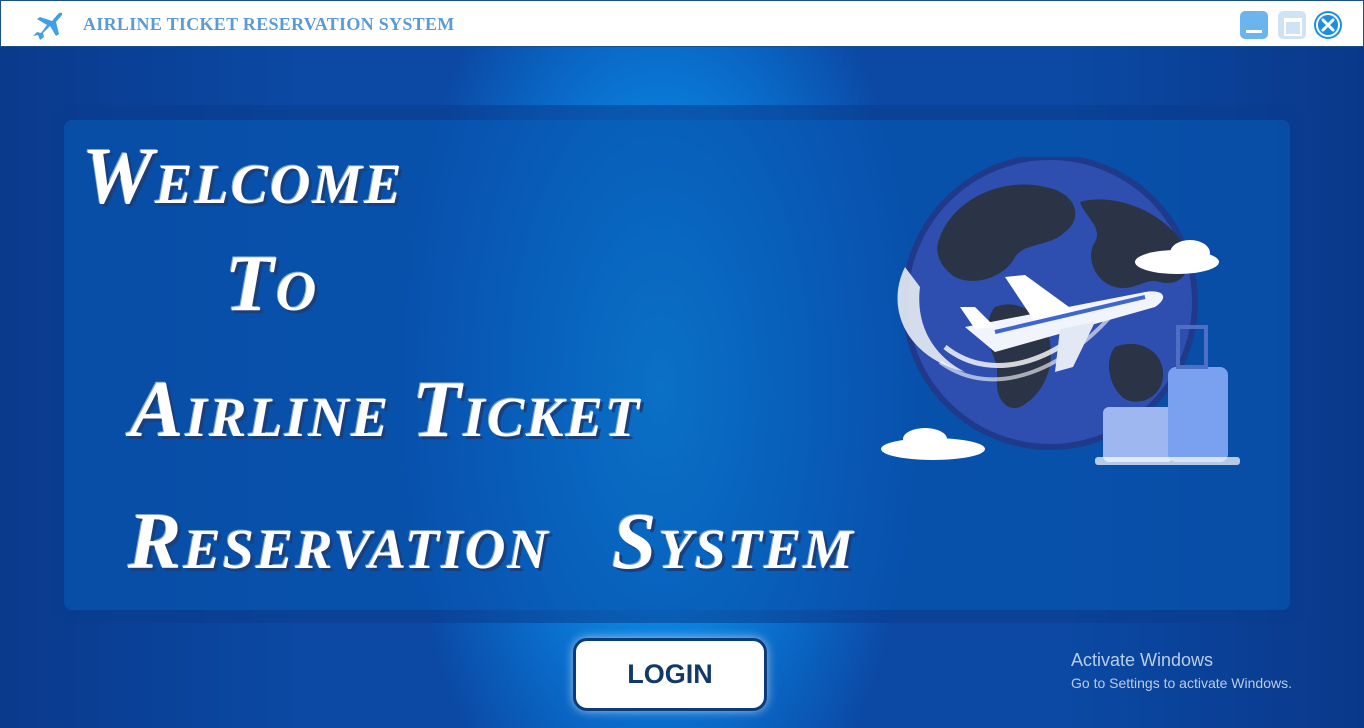 The height and width of the screenshot is (728, 1364). What do you see at coordinates (272, 284) in the screenshot?
I see `welcome-to-text: To` at bounding box center [272, 284].